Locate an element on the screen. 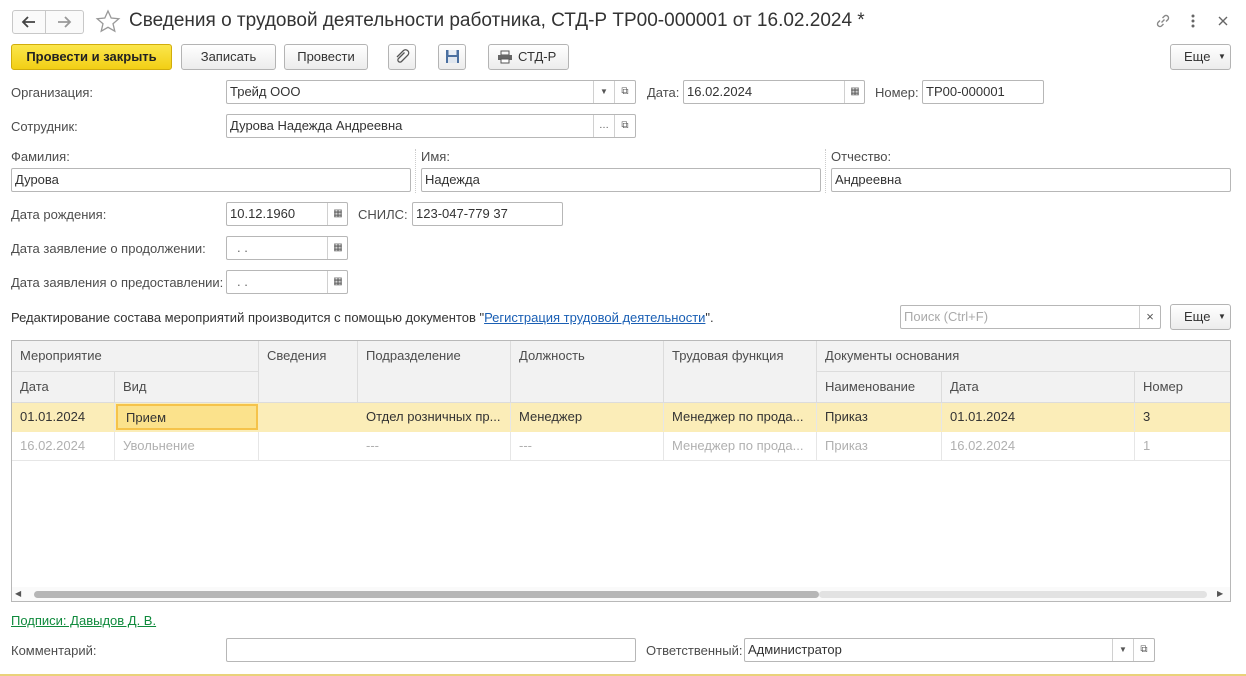  signatures-link: Подписи: Давыдов Д. В. is located at coordinates (83, 620).